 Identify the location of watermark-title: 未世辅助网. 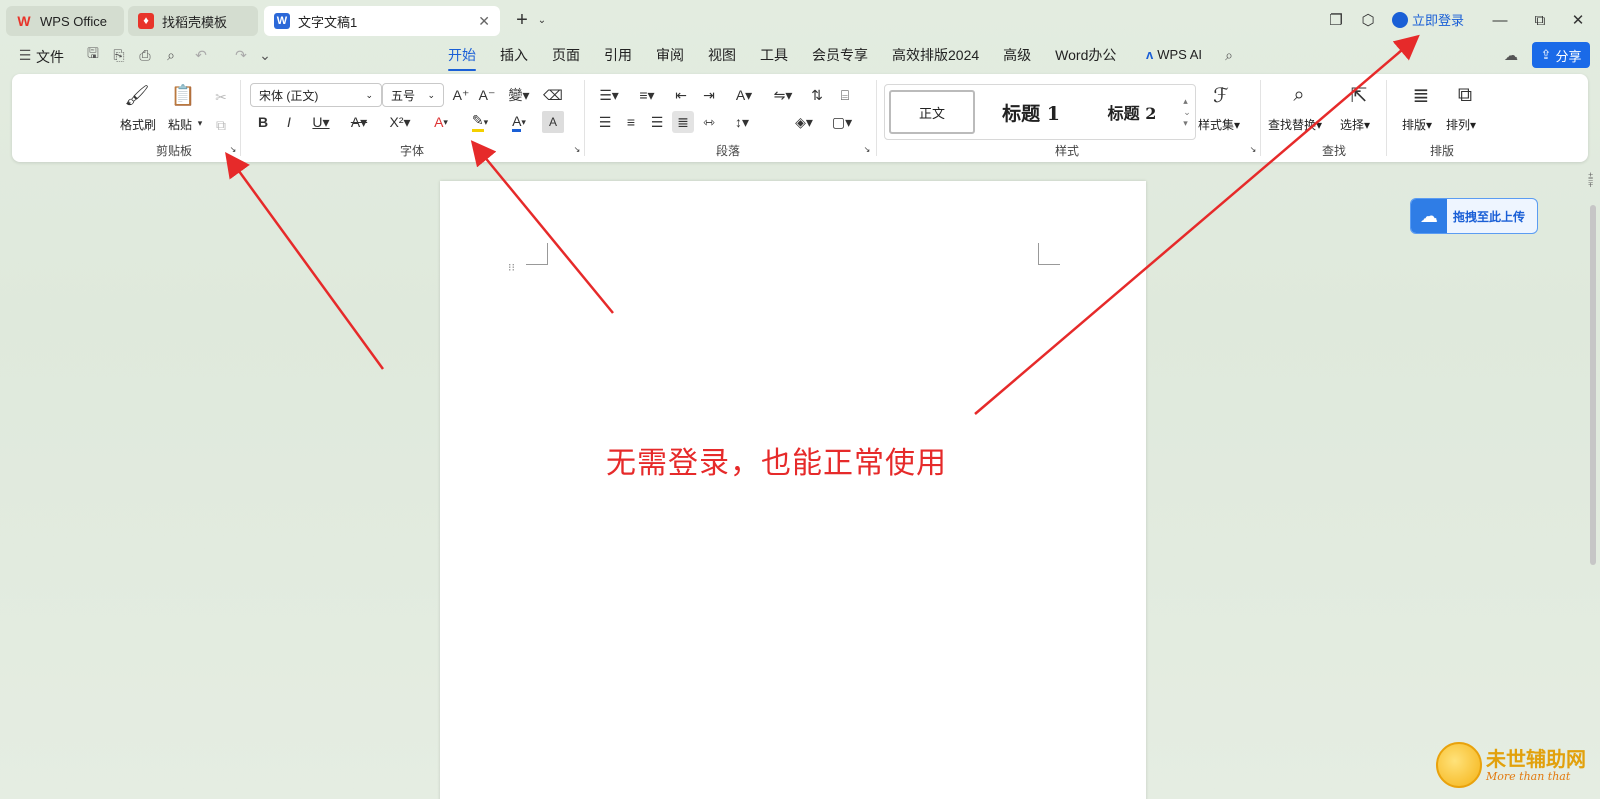
(1536, 758).